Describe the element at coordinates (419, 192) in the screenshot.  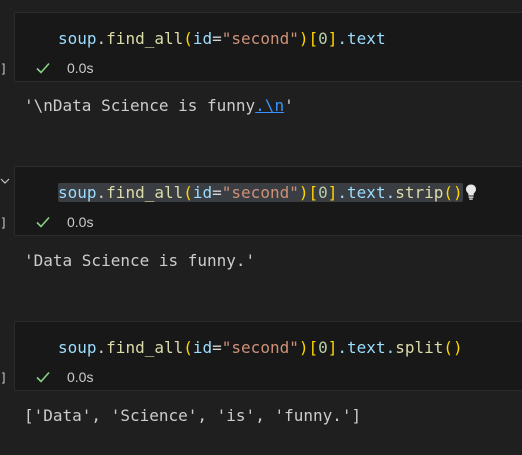
I see `code-token: strip` at that location.